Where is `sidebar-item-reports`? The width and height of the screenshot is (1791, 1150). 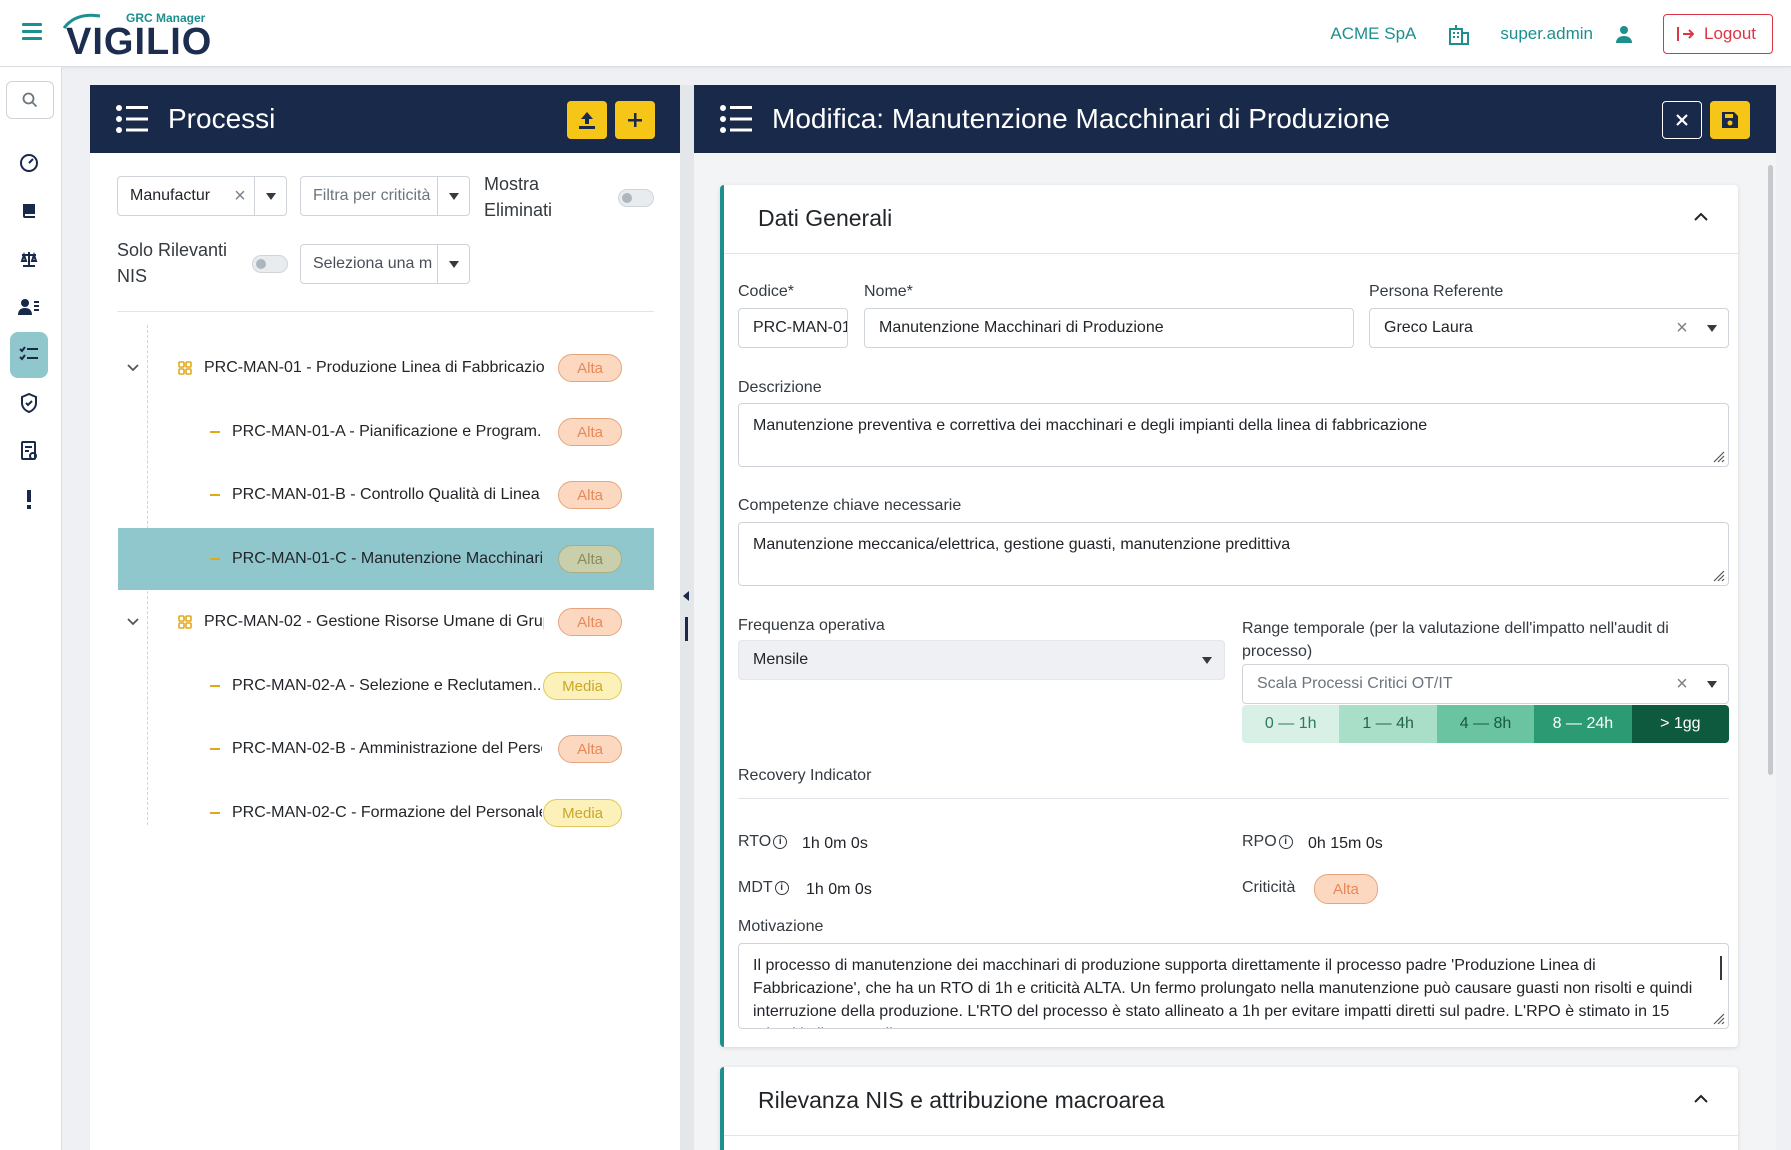 sidebar-item-reports is located at coordinates (29, 451).